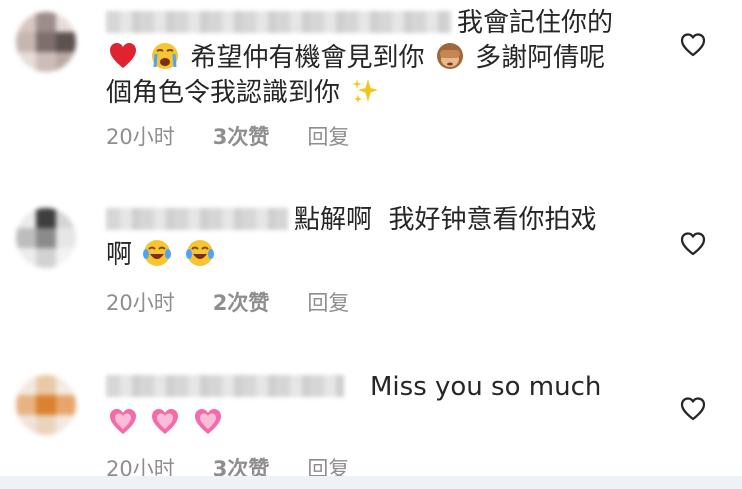 The height and width of the screenshot is (489, 742). I want to click on bottom-bar, so click(371, 482).